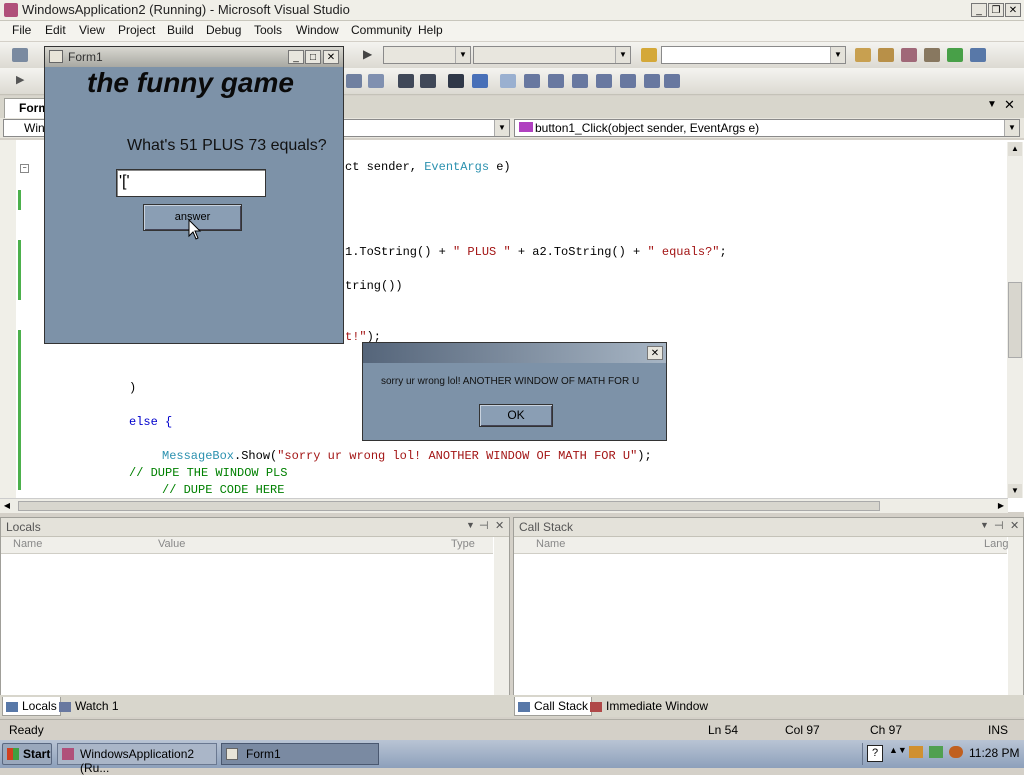 Image resolution: width=1024 pixels, height=775 pixels. What do you see at coordinates (1015, 491) in the screenshot?
I see `scroll-down-icon: ▼` at bounding box center [1015, 491].